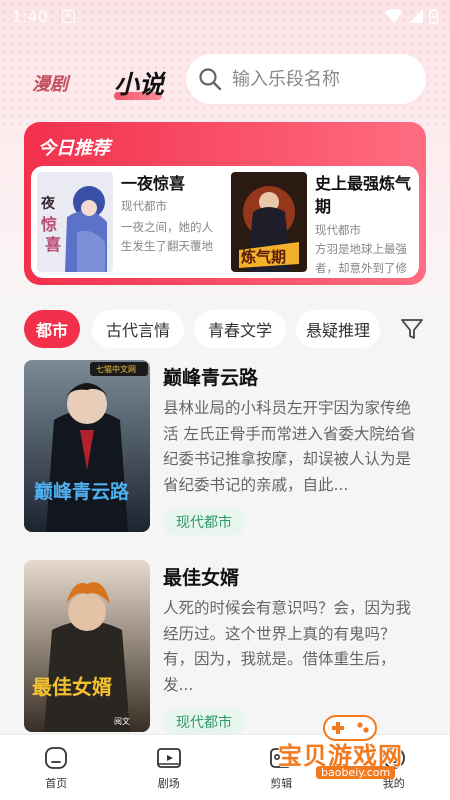 Image resolution: width=450 pixels, height=800 pixels. Describe the element at coordinates (394, 16) in the screenshot. I see `wifi-icon` at that location.